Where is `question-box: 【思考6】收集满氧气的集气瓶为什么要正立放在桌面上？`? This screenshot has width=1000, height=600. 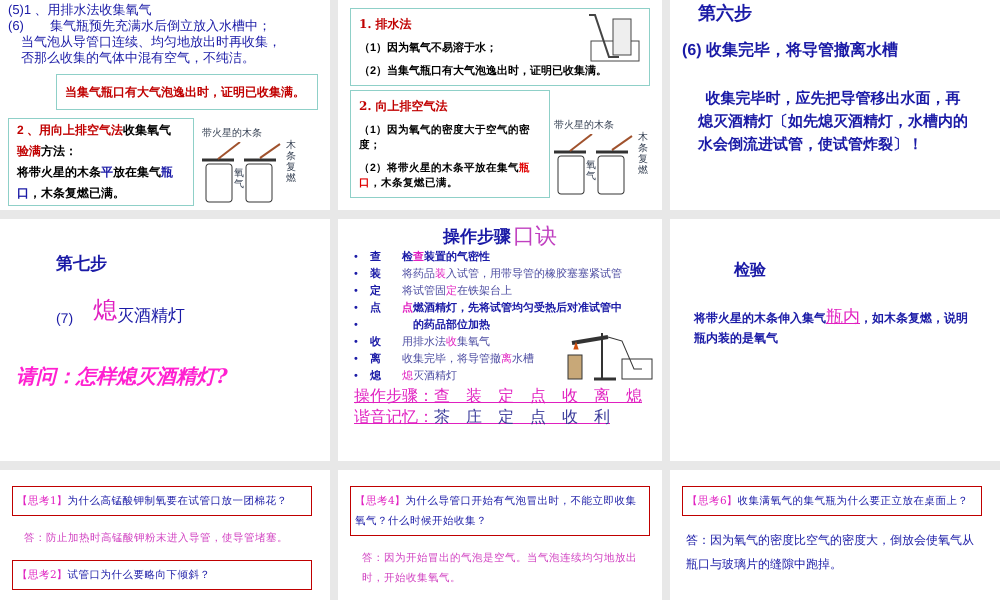
question-box: 【思考6】收集满氧气的集气瓶为什么要正立放在桌面上？ is located at coordinates (832, 501).